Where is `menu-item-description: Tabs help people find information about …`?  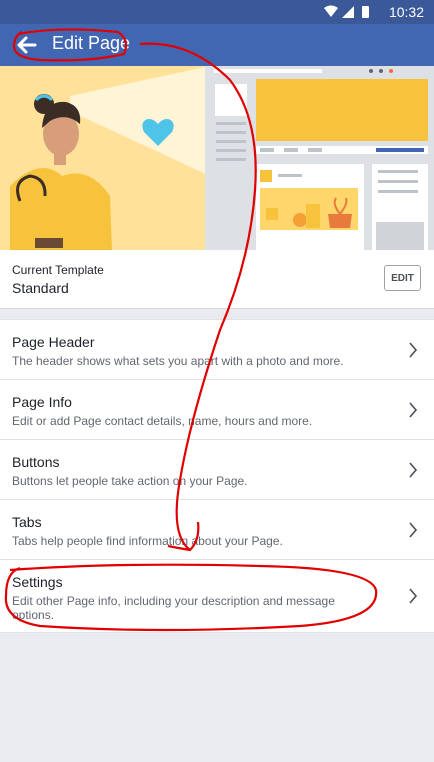
menu-item-description: Tabs help people find information about … is located at coordinates (147, 541).